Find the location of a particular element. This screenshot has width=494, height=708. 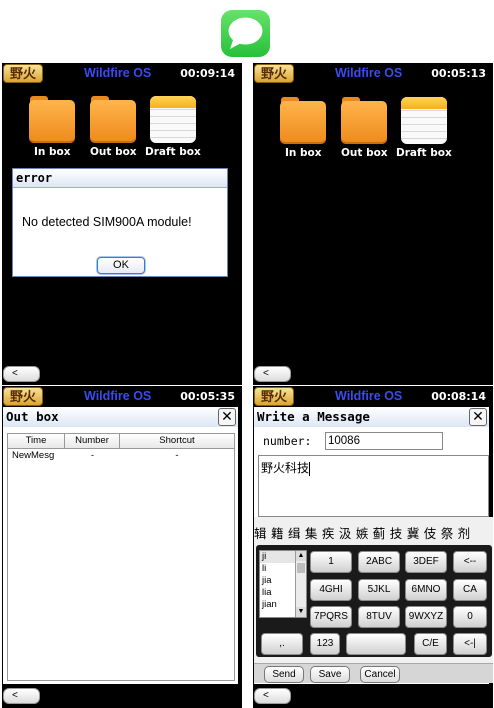

key-2: 2ABC is located at coordinates (379, 562).